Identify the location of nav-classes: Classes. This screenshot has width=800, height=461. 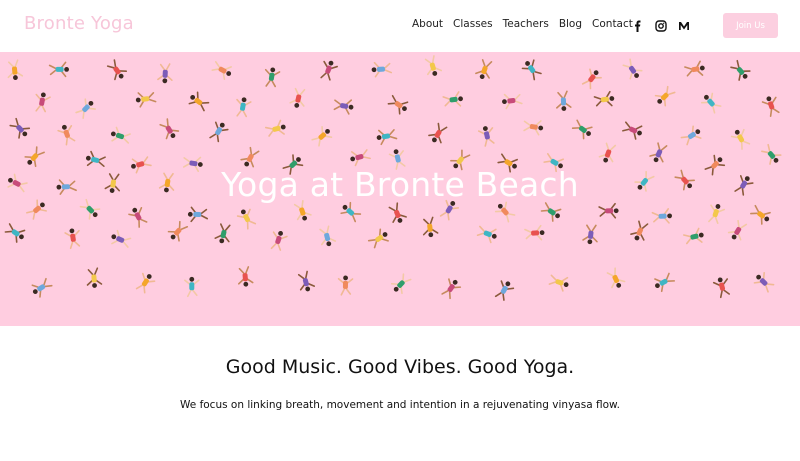
(473, 24).